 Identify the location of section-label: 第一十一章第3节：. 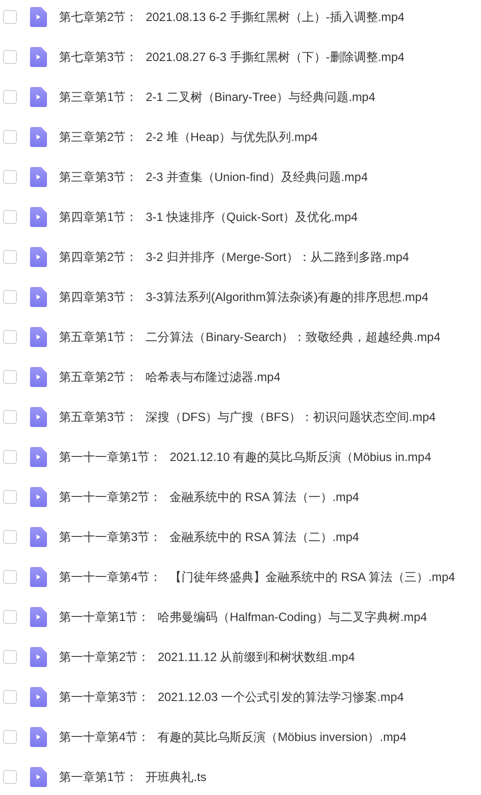
(110, 537).